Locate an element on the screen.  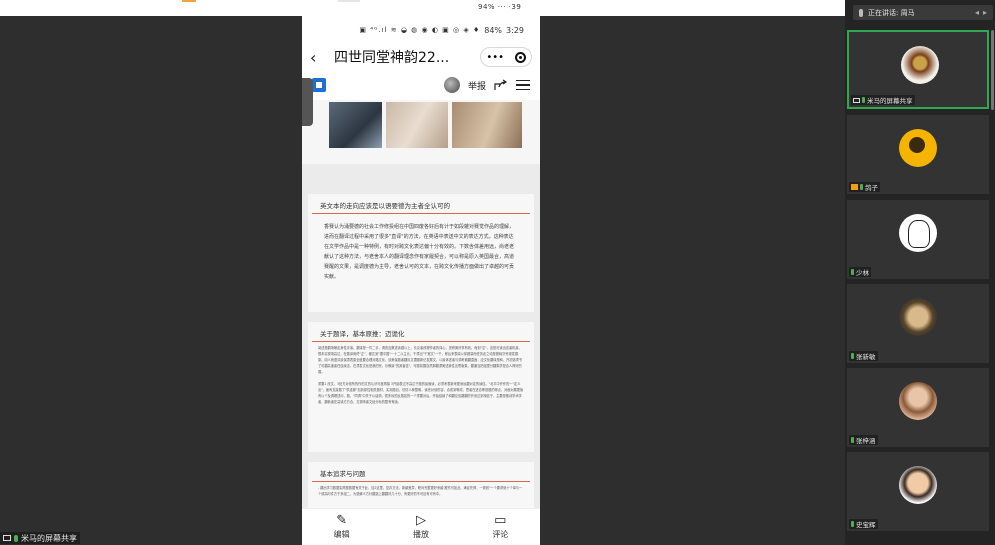
comment-label: 评论 is located at coordinates (500, 534).